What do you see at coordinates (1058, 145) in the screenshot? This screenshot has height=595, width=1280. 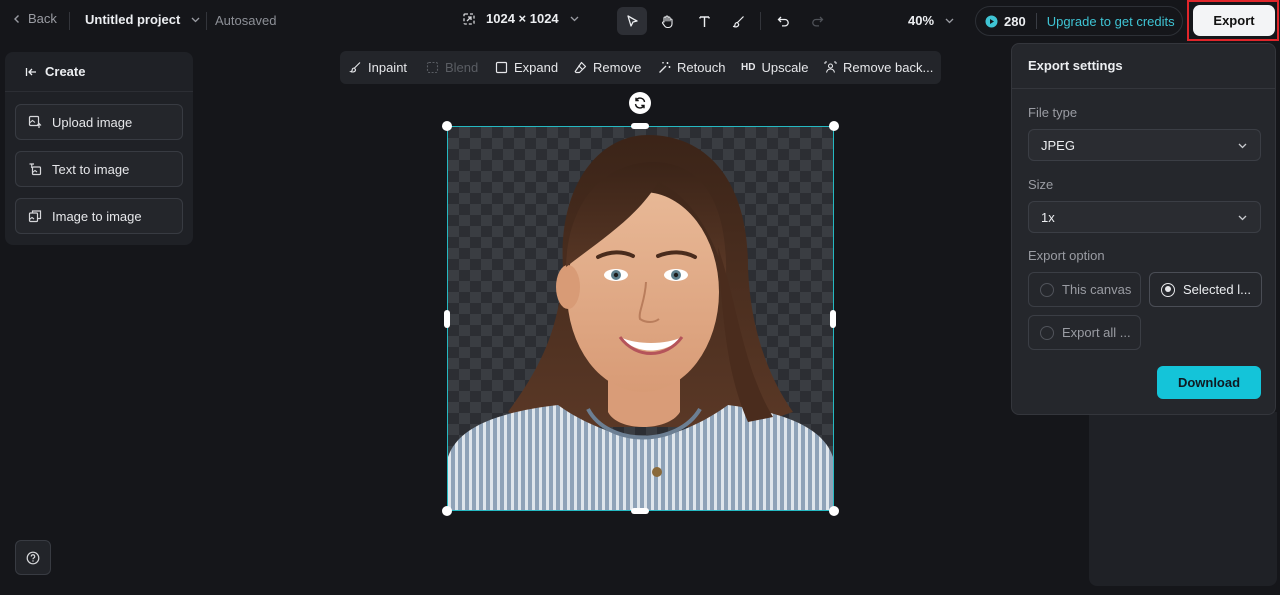 I see `file-type-value: JPEG` at bounding box center [1058, 145].